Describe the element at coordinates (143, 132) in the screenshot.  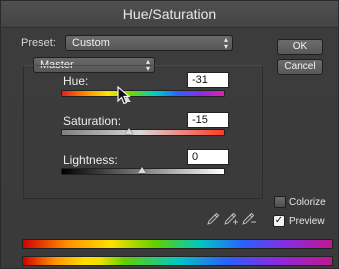
I see `saturation-slider-track` at that location.